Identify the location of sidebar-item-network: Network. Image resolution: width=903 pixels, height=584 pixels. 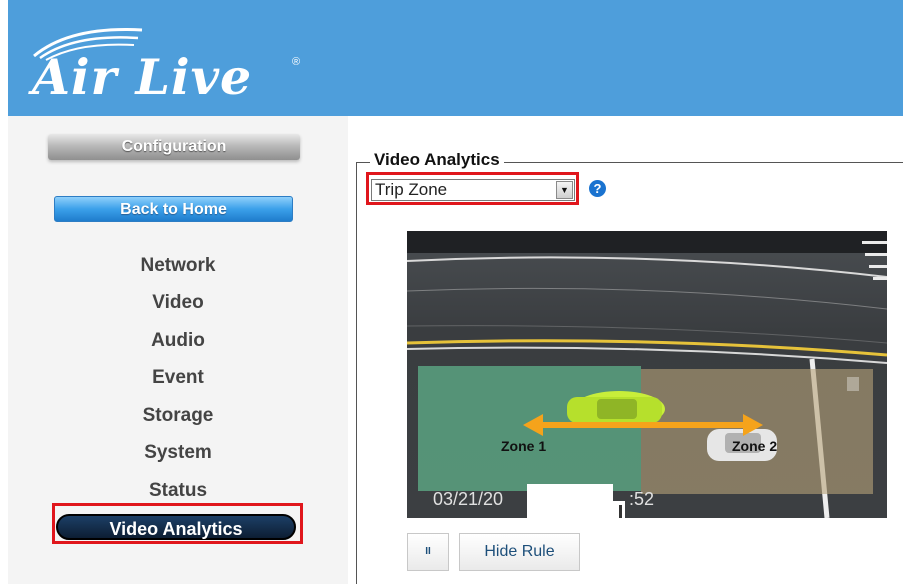
(178, 266).